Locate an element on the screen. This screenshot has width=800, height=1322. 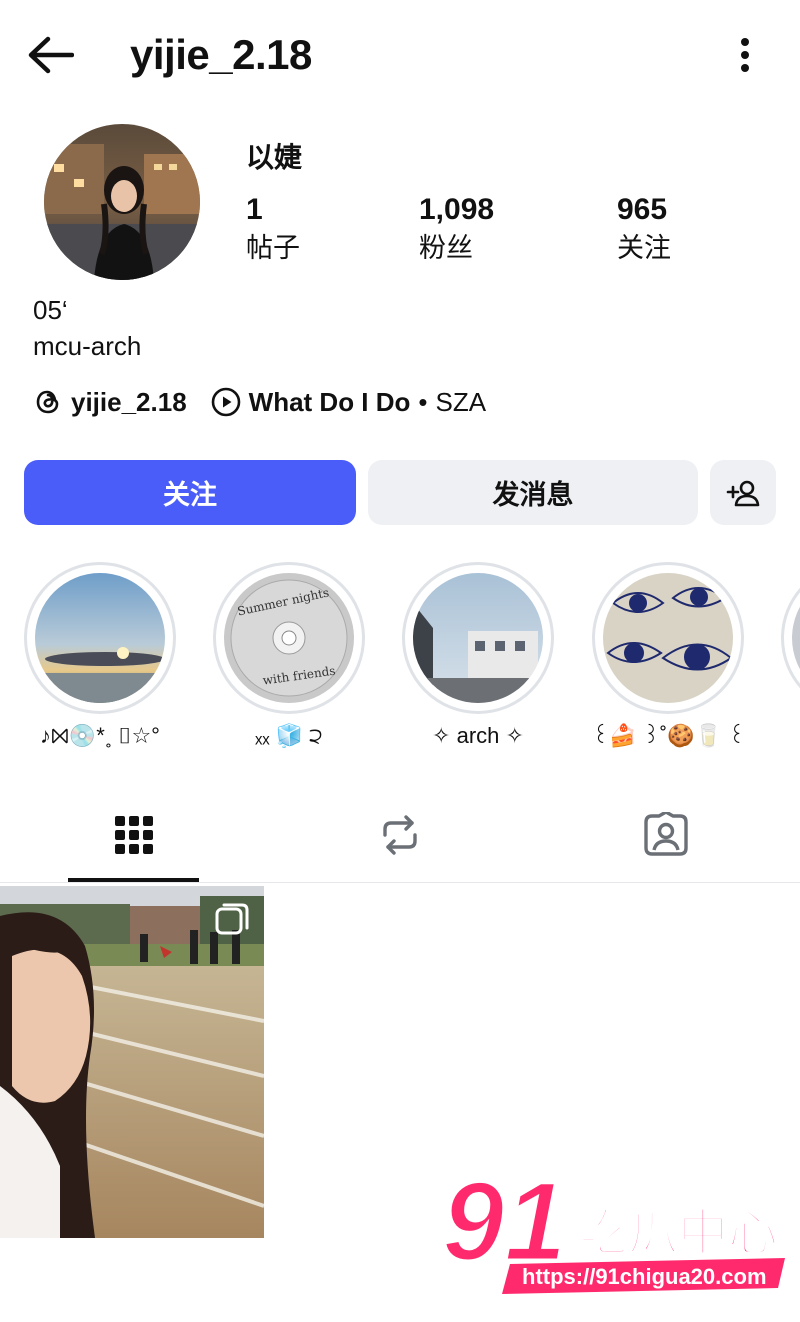
back-button is located at coordinates (50, 55).